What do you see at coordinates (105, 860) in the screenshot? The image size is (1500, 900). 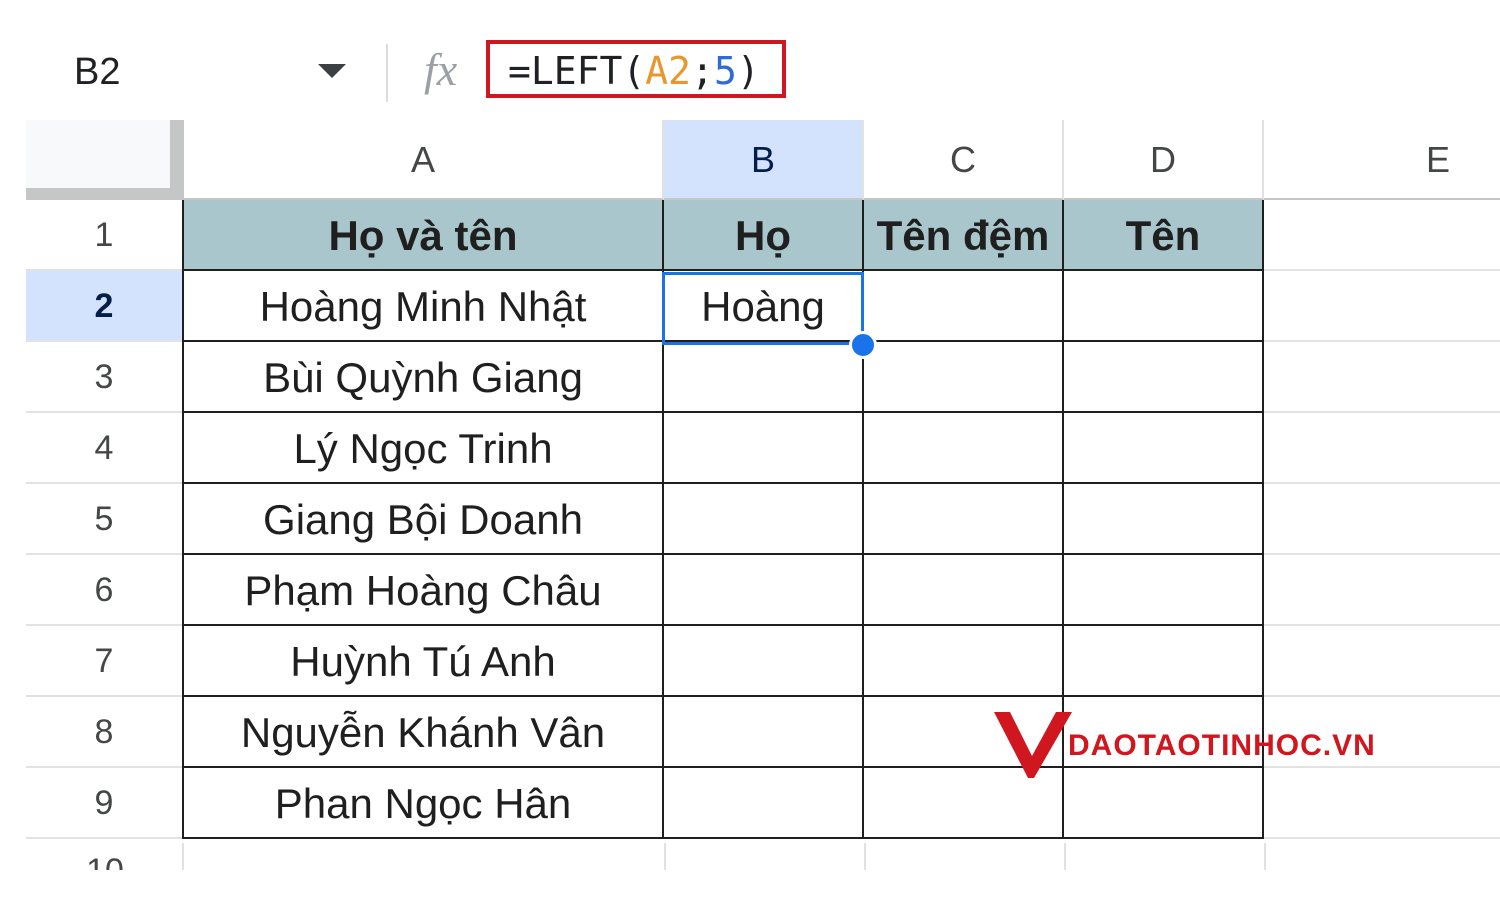 I see `row-header-10: 10` at bounding box center [105, 860].